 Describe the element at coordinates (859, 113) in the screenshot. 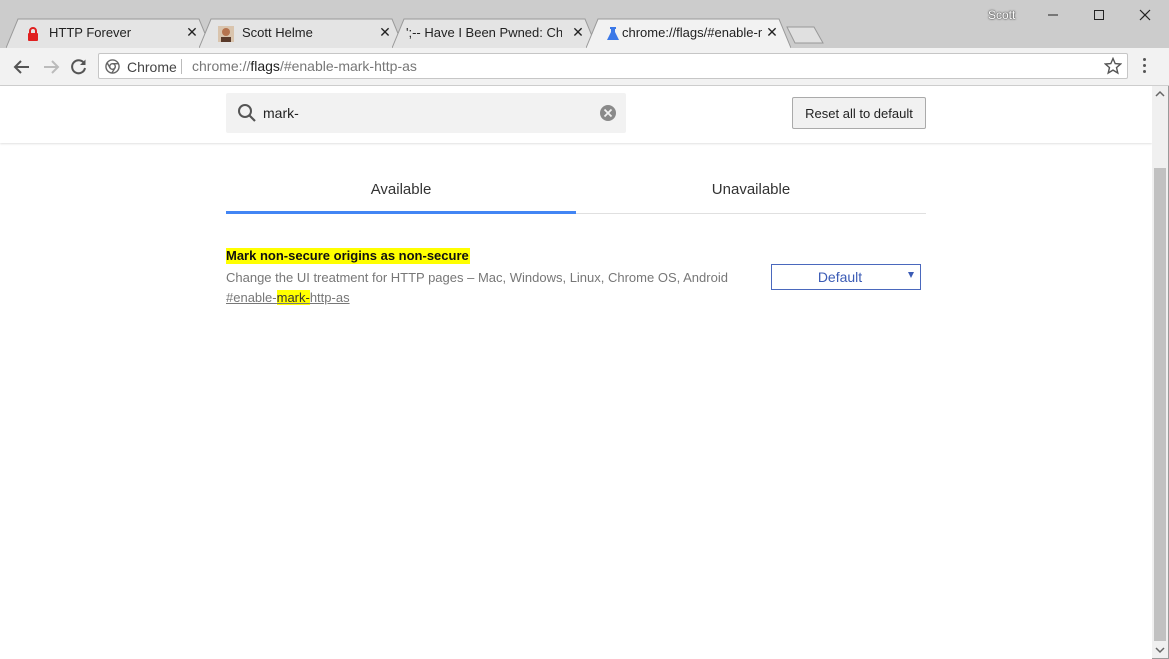

I see `reset-all-button: Reset all to default` at that location.